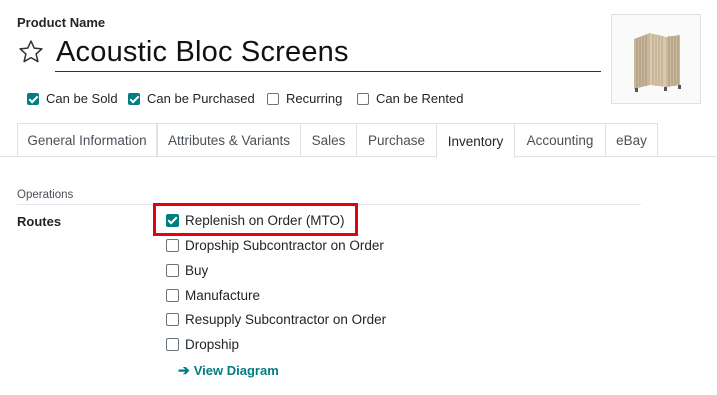 The height and width of the screenshot is (395, 717). I want to click on can-be-rented-label: Can be Rented, so click(420, 98).